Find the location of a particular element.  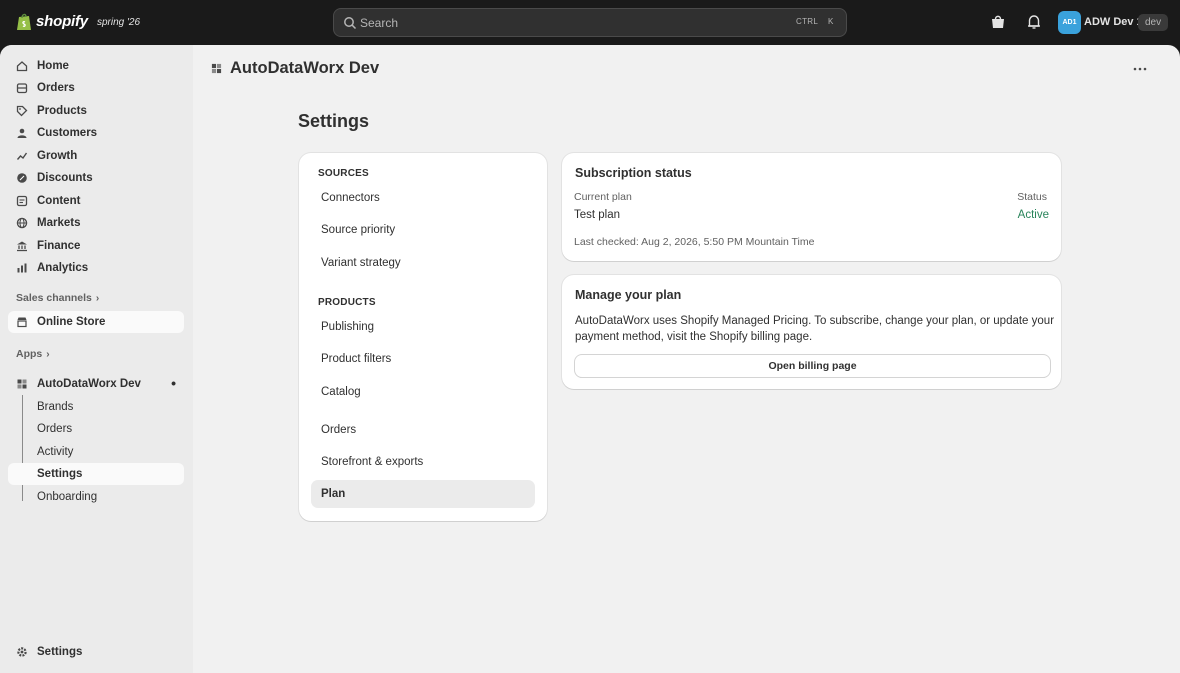

menu-plan: Plan is located at coordinates (423, 494).